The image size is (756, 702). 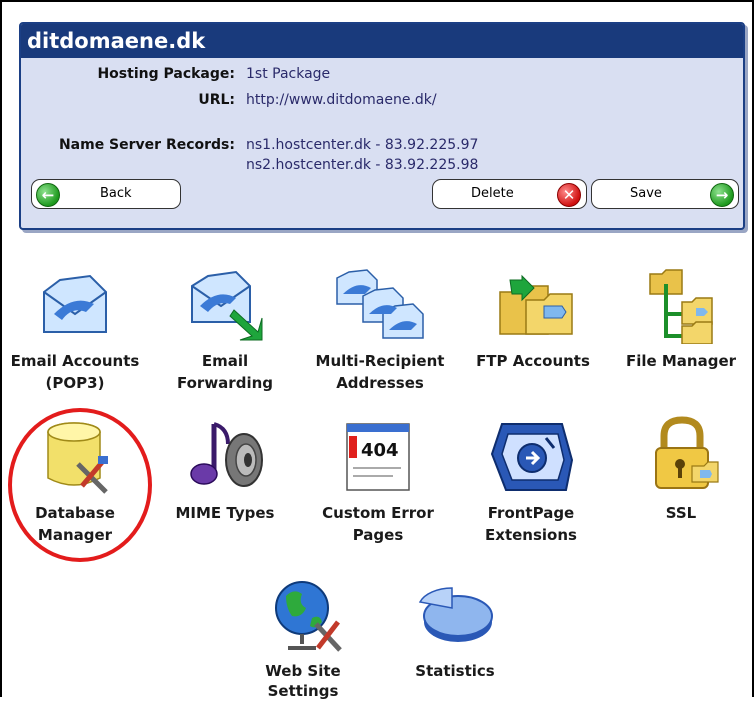 What do you see at coordinates (378, 513) in the screenshot?
I see `tile-label: Custom Error` at bounding box center [378, 513].